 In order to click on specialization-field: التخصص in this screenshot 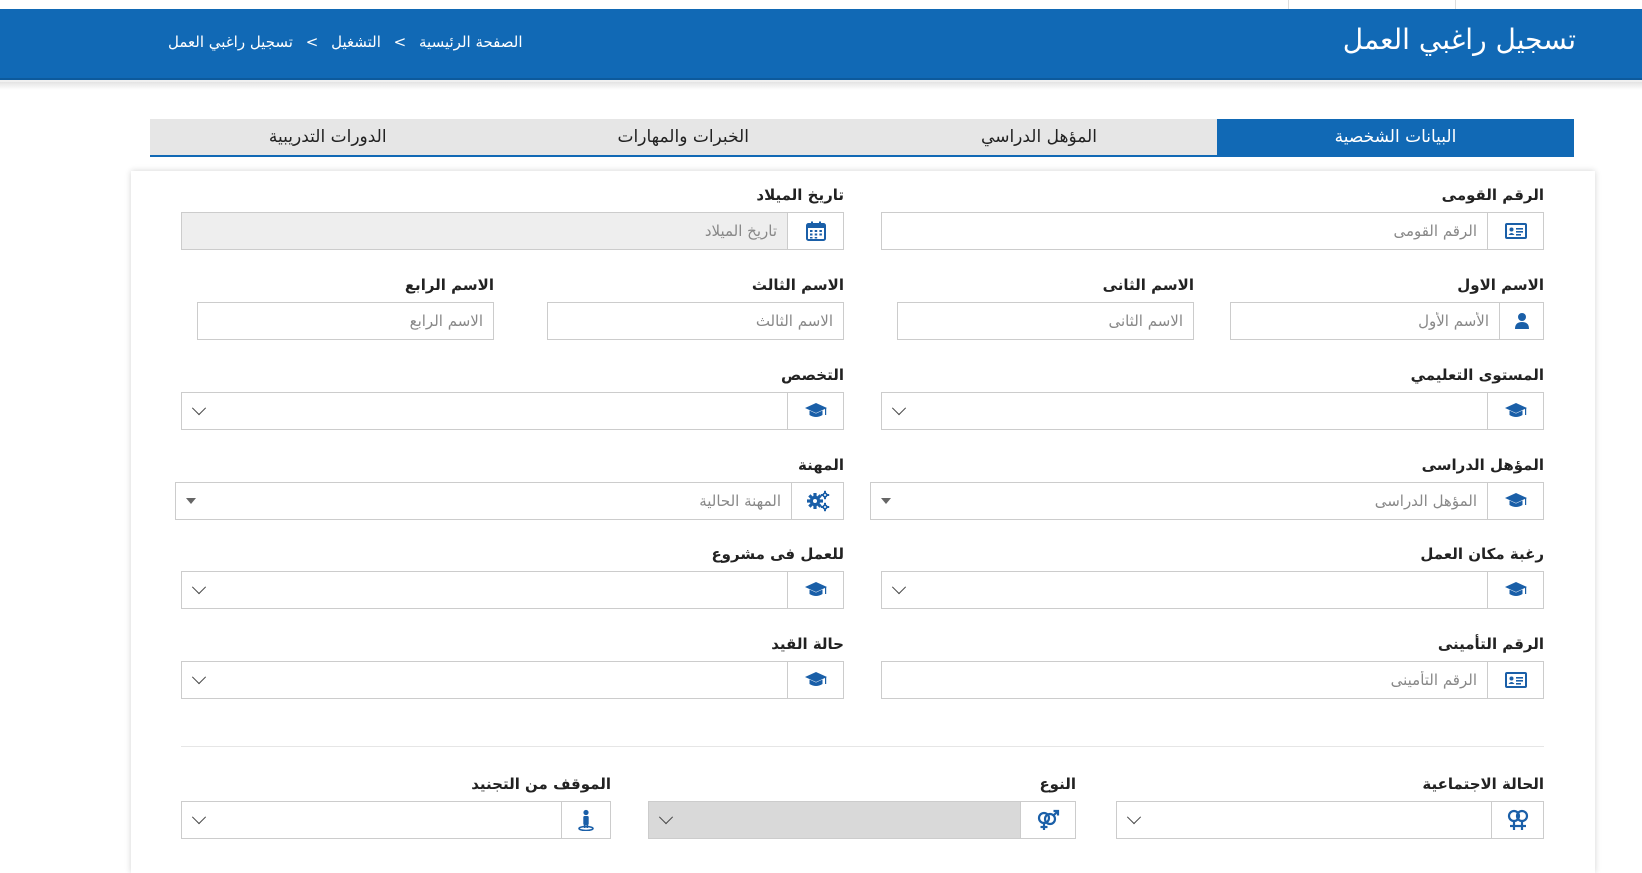, I will do `click(512, 398)`.